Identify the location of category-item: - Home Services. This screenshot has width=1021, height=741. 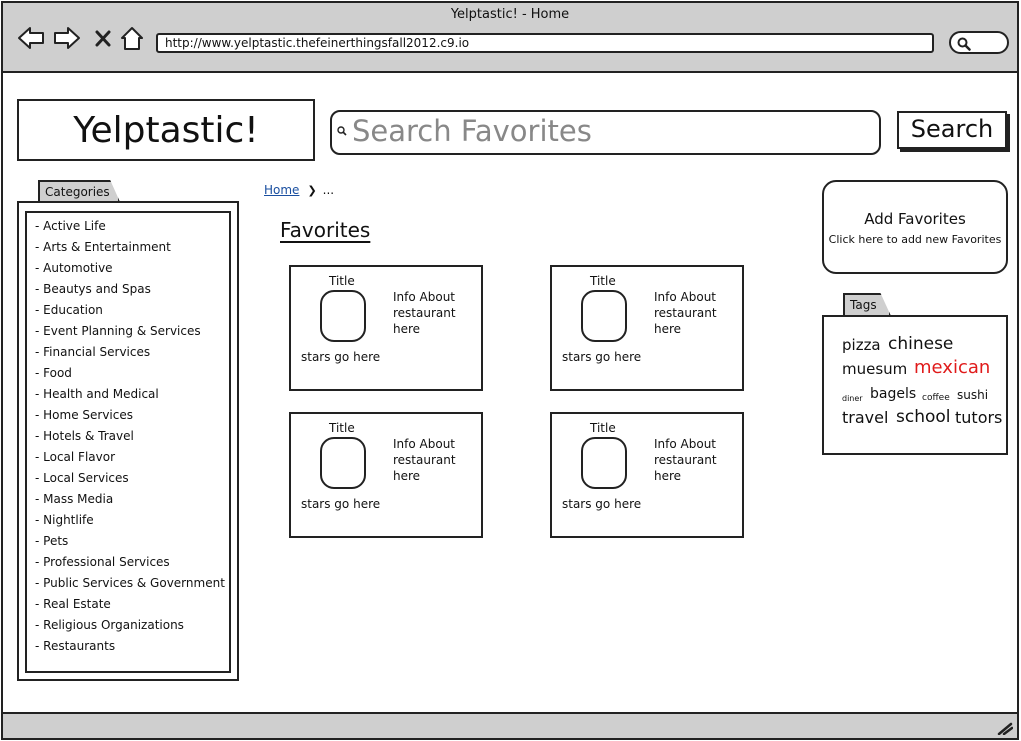
(132, 415).